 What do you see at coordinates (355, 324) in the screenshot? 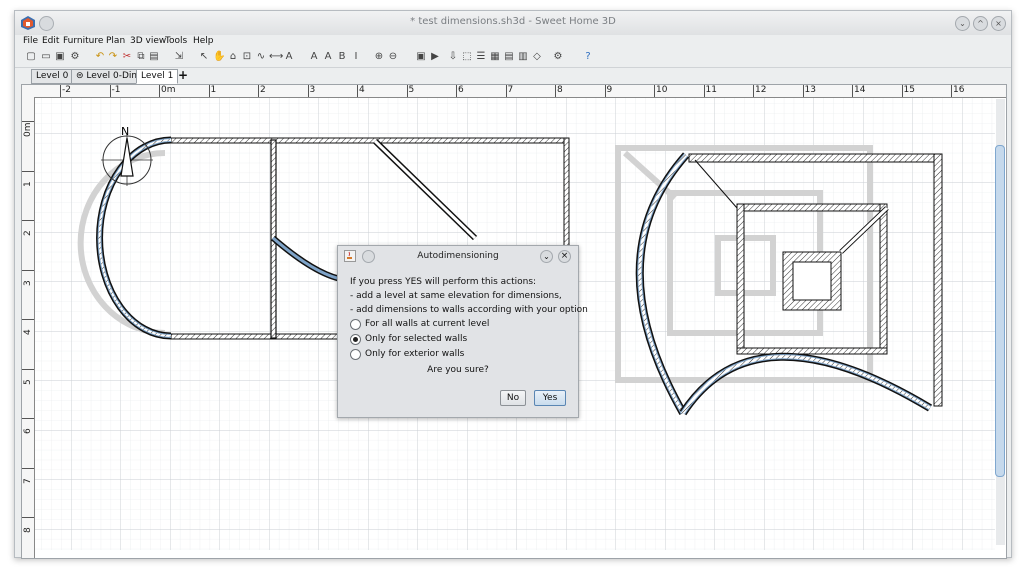
I see `radio-all-walls` at bounding box center [355, 324].